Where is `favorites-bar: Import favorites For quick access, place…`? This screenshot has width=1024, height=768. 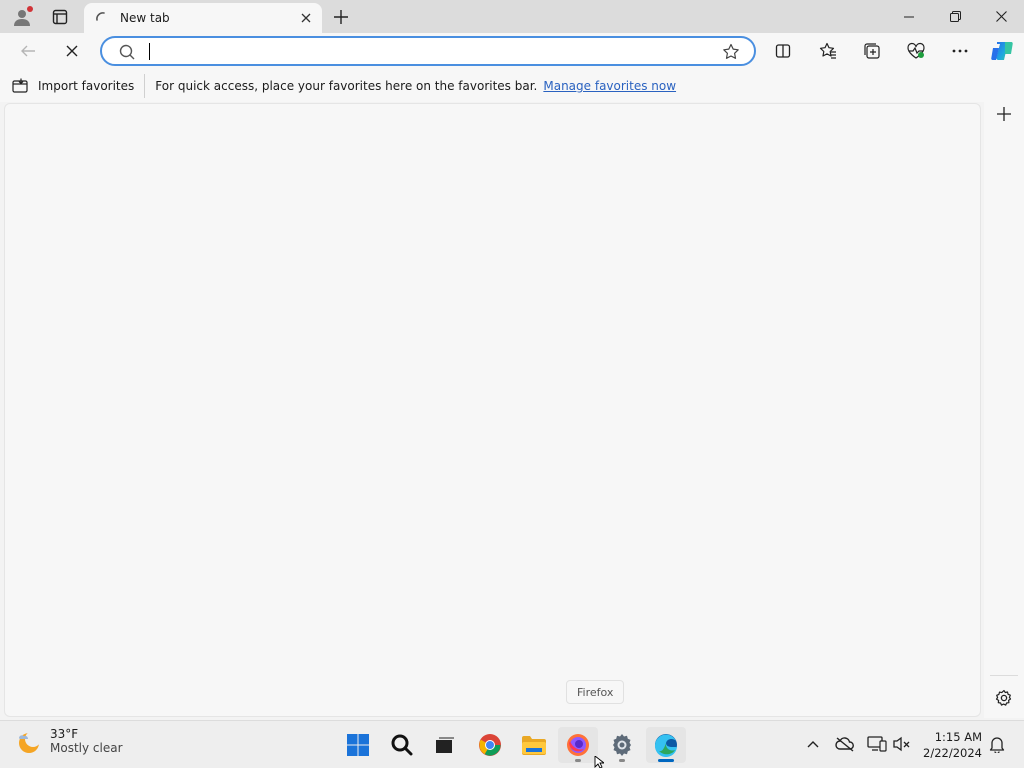
favorites-bar: Import favorites For quick access, place… is located at coordinates (492, 86).